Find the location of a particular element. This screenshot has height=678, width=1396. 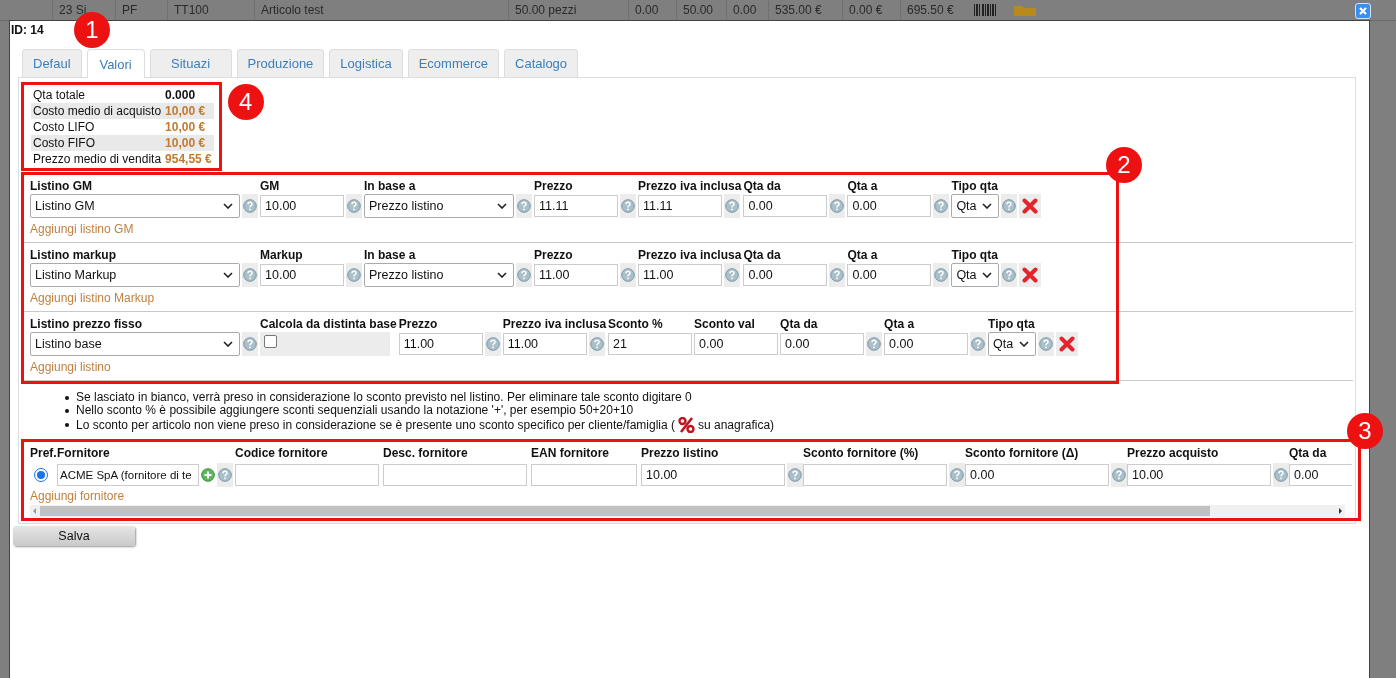

add-icon is located at coordinates (208, 475).